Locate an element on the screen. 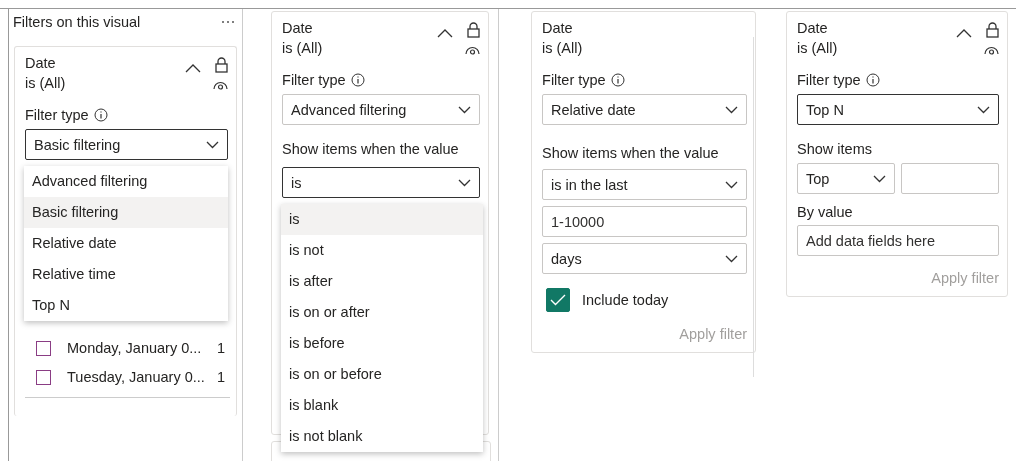 The height and width of the screenshot is (461, 1016). menu-option: Top N is located at coordinates (126, 305).